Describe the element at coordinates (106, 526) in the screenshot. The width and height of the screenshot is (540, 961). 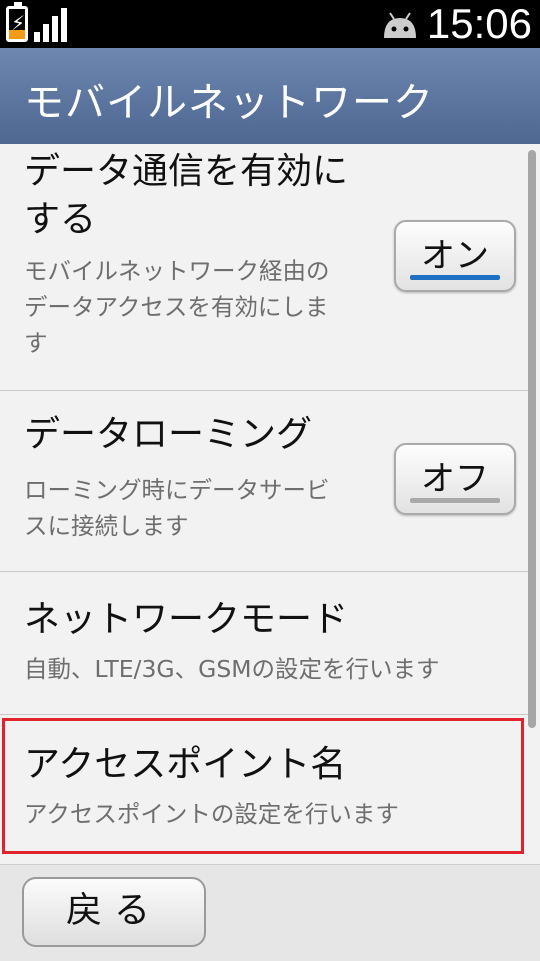
I see `setting-summary: スに接続します` at that location.